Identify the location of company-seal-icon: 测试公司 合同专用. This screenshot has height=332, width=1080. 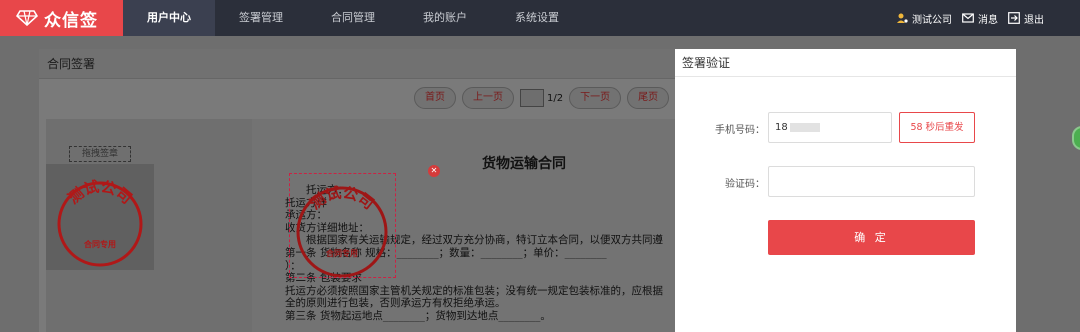
(100, 217).